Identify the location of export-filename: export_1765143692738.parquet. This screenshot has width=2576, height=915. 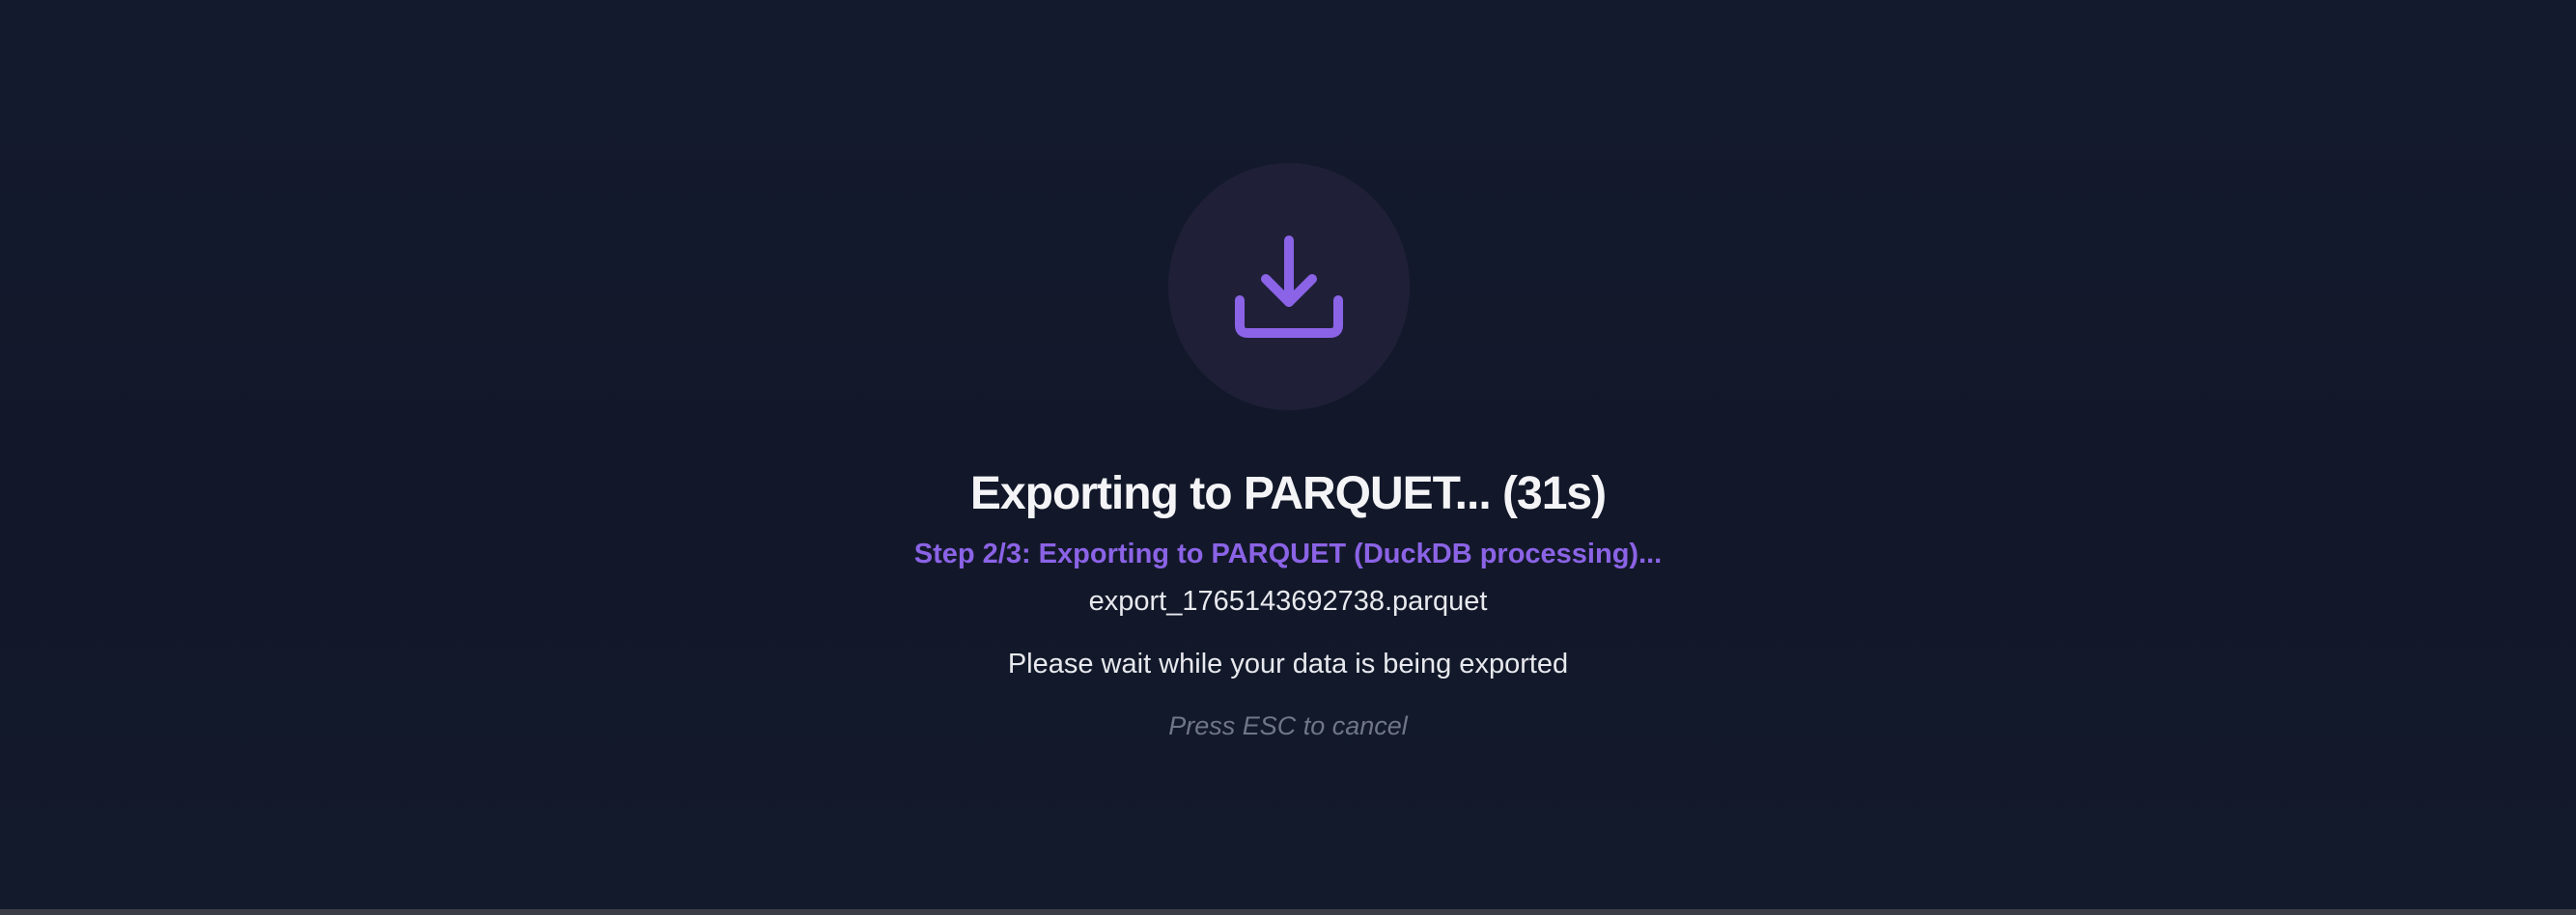
(1288, 601).